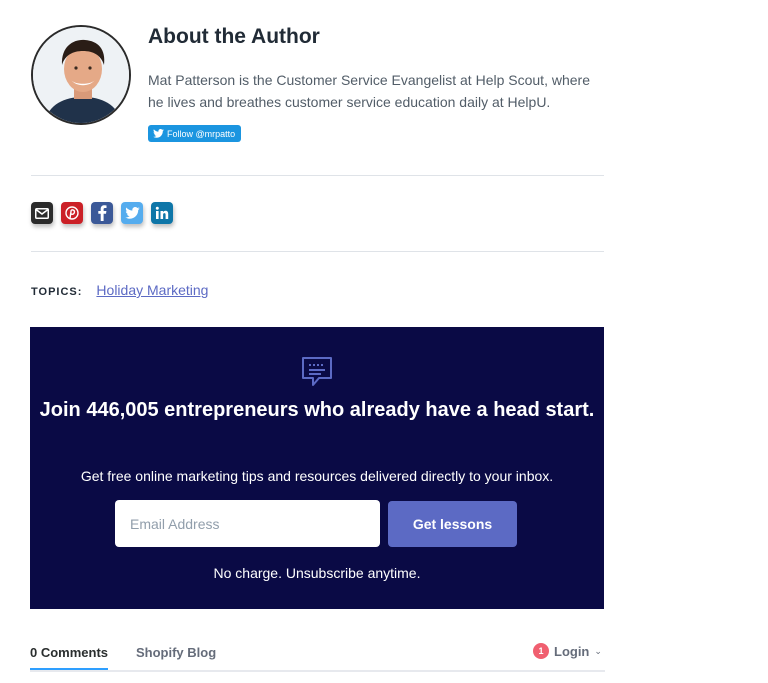  Describe the element at coordinates (247, 523) in the screenshot. I see `email-input` at that location.